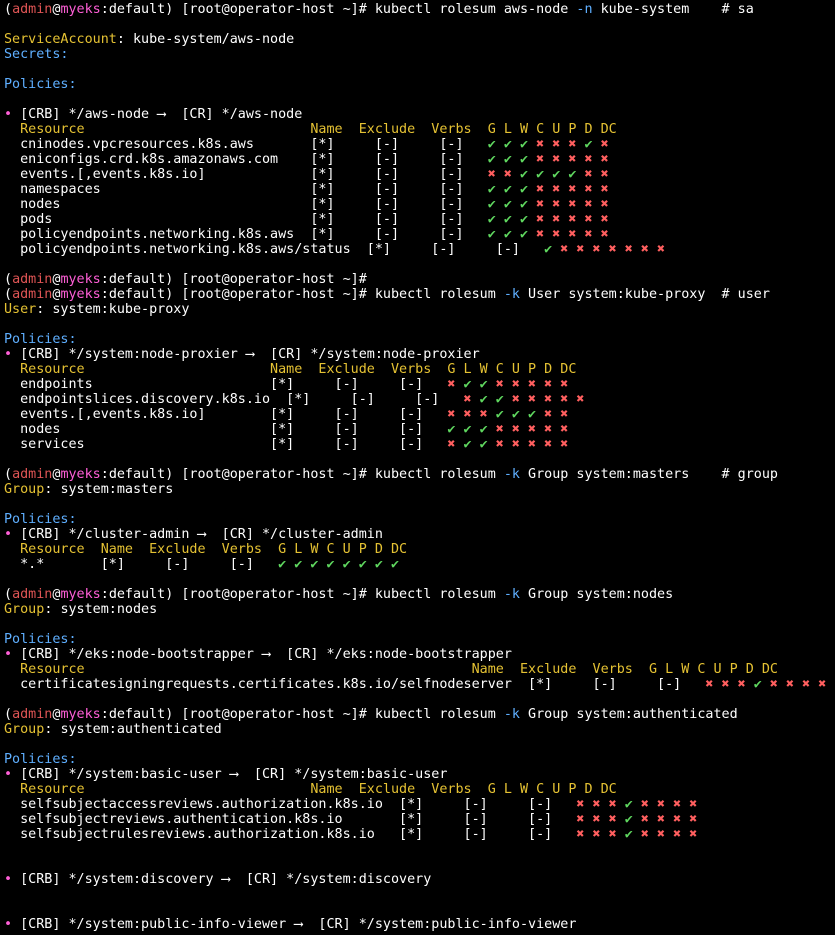 The height and width of the screenshot is (935, 835). Describe the element at coordinates (596, 594) in the screenshot. I see `command-args: Group system:nodes` at that location.